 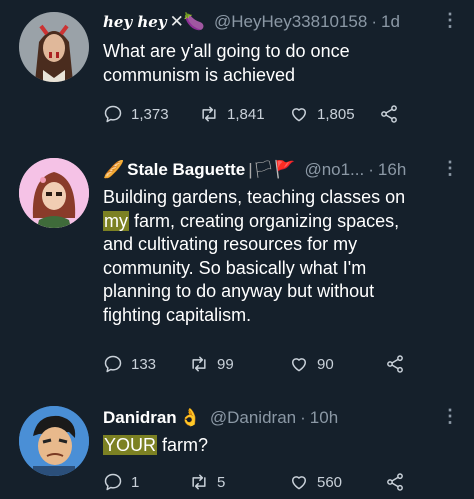 I want to click on reply-count: 1, so click(x=135, y=482).